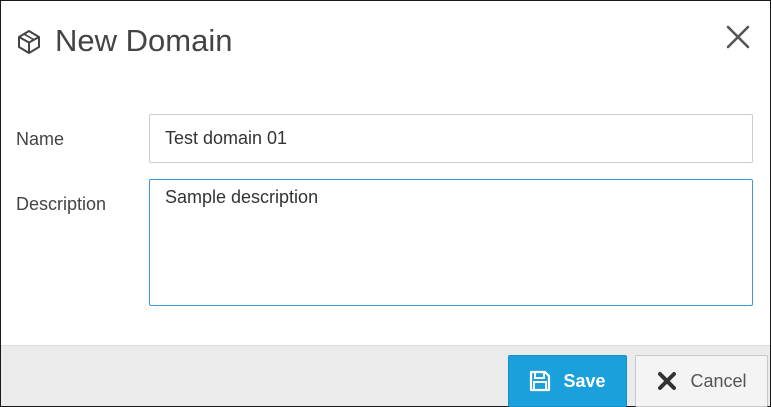 Image resolution: width=771 pixels, height=407 pixels. What do you see at coordinates (718, 380) in the screenshot?
I see `cancel-label: Cancel` at bounding box center [718, 380].